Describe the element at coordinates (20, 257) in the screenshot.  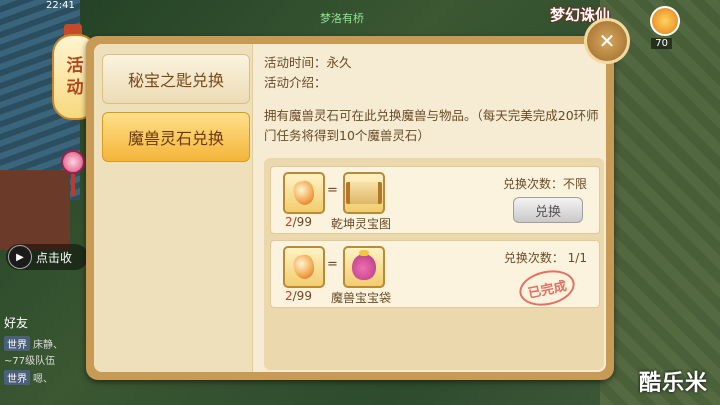
I see `play-icon: ▶` at that location.